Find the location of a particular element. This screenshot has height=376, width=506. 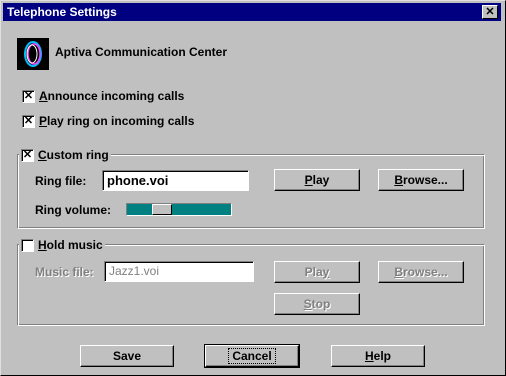

music-play-button: Play is located at coordinates (317, 272).